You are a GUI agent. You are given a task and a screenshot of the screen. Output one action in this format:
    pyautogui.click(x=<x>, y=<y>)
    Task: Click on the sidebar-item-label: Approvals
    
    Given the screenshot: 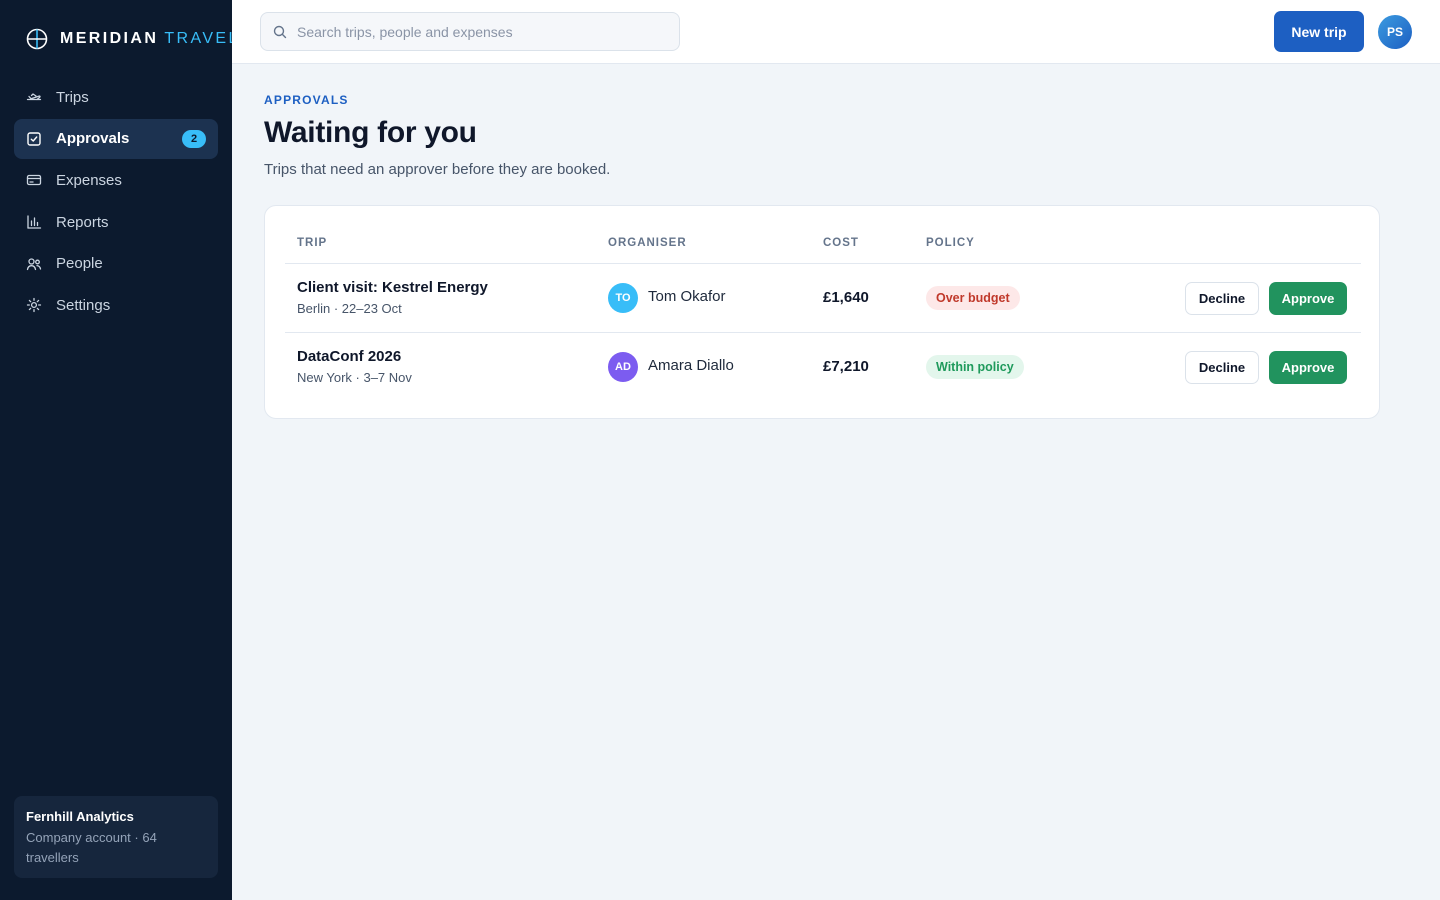 What is the action you would take?
    pyautogui.click(x=93, y=139)
    